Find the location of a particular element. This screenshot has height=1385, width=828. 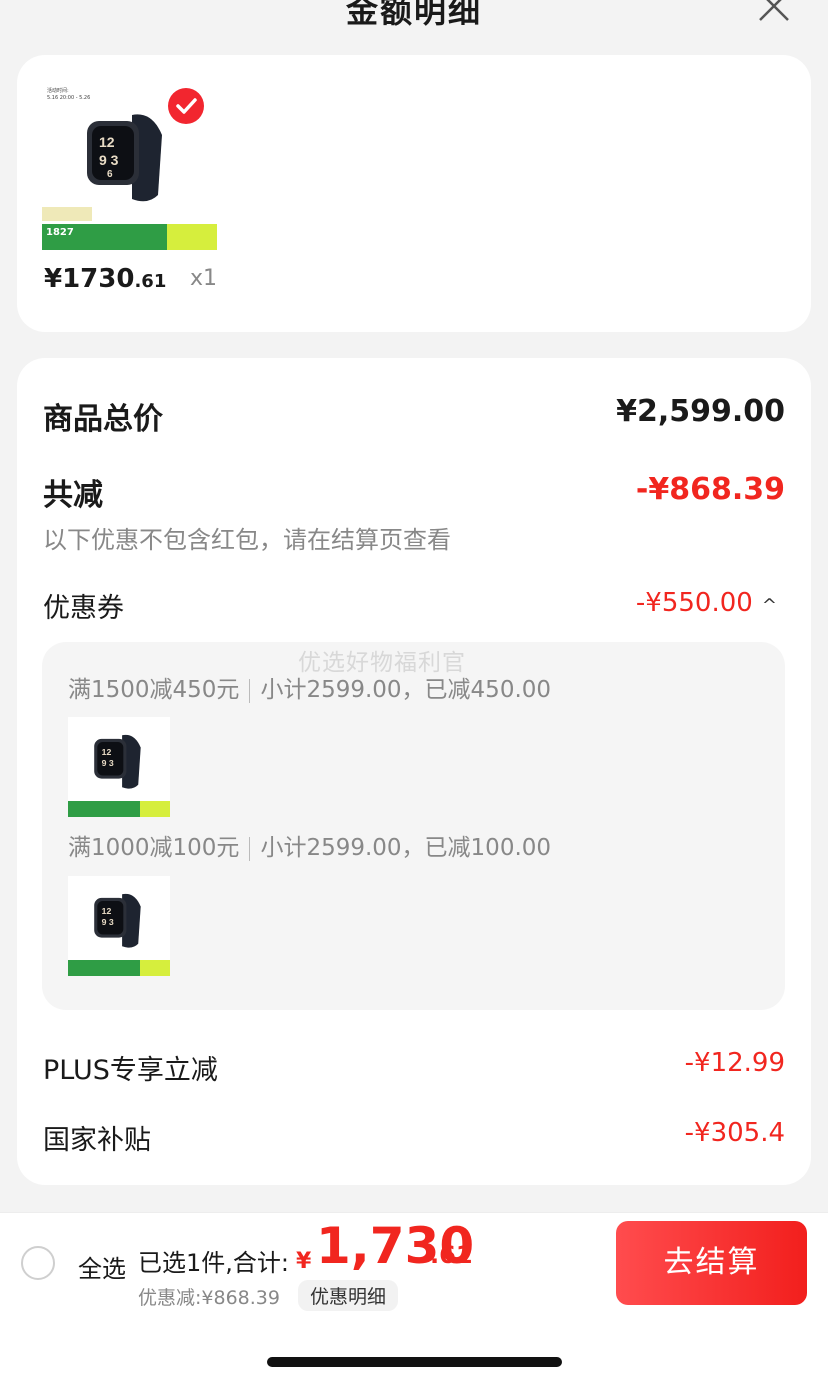

total-yen: ¥ is located at coordinates (304, 1261).